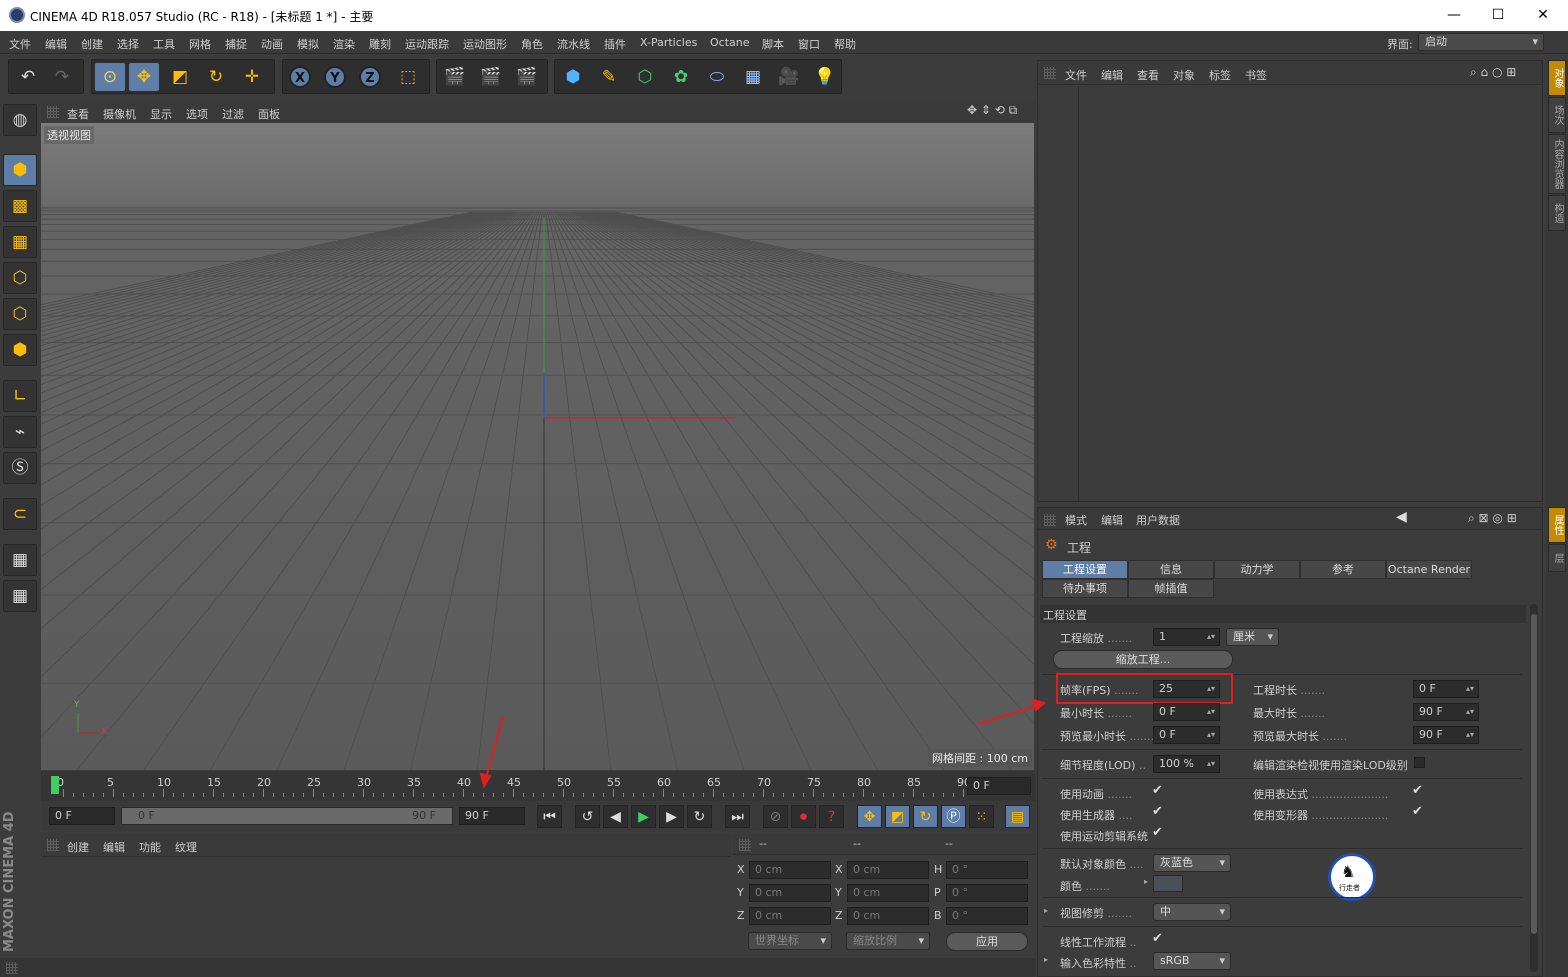 This screenshot has height=977, width=1568. What do you see at coordinates (1076, 520) in the screenshot?
I see `attr-menu-mode: 模式` at bounding box center [1076, 520].